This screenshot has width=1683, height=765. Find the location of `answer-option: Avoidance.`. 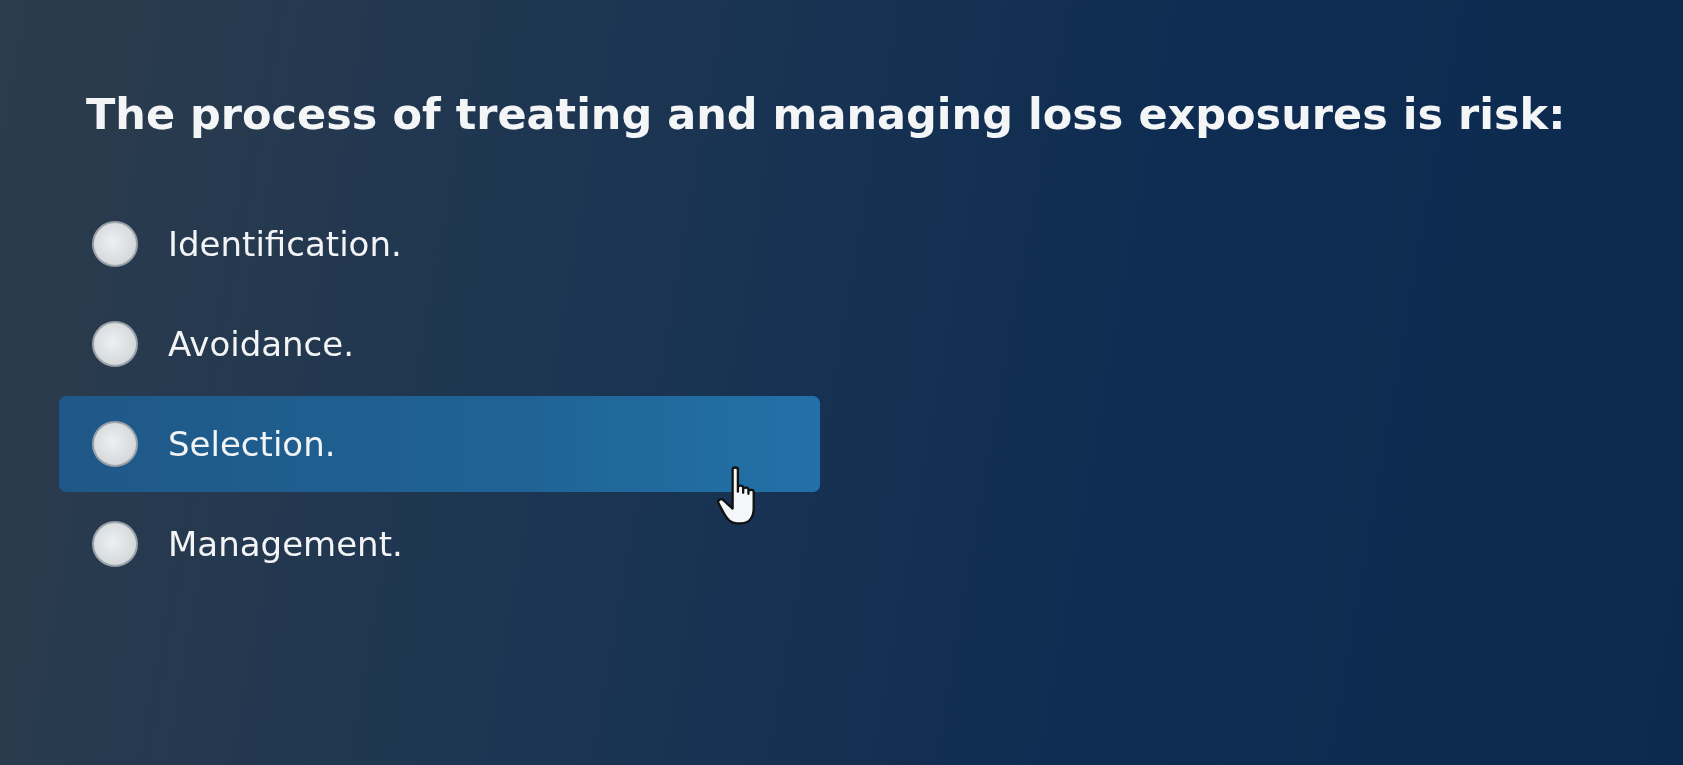

answer-option: Avoidance. is located at coordinates (439, 344).